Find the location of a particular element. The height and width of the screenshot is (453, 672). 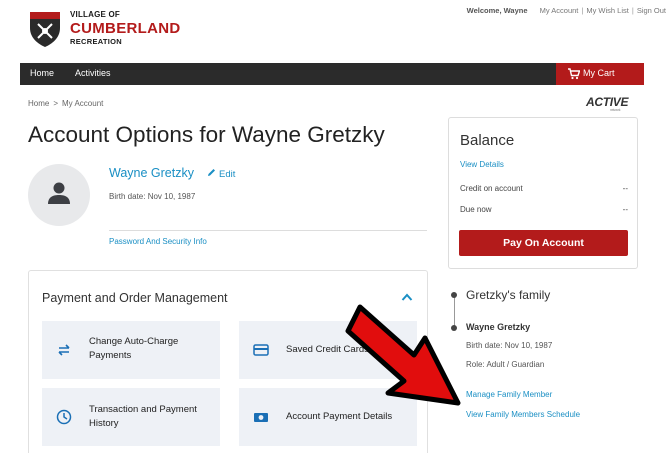

cumberland-logo-badge is located at coordinates (45, 28).